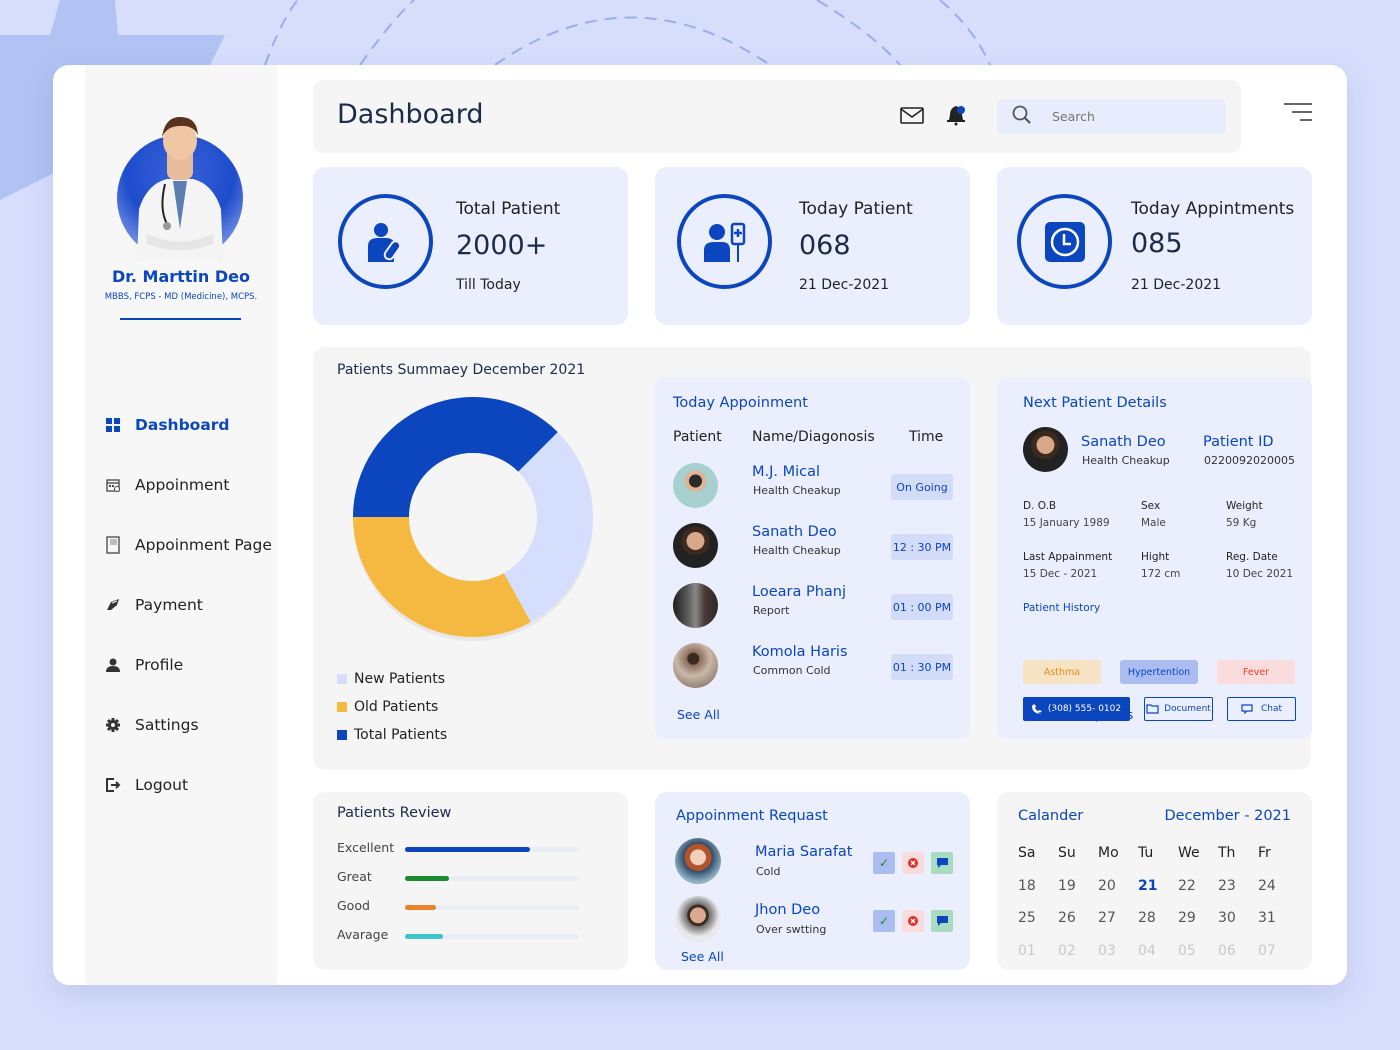 The height and width of the screenshot is (1050, 1400). Describe the element at coordinates (1261, 709) in the screenshot. I see `chat-button: Chat` at that location.